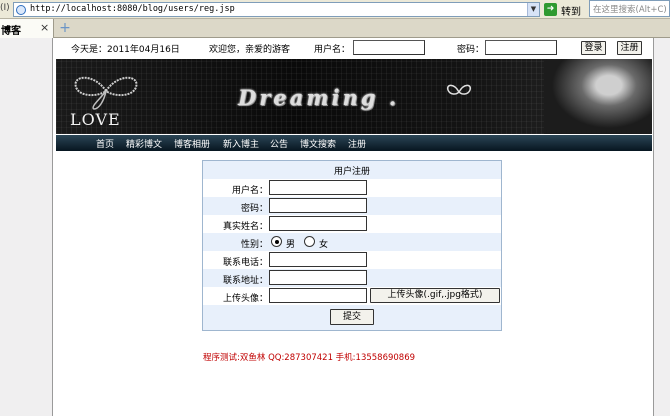 The image size is (670, 416). What do you see at coordinates (245, 299) in the screenshot?
I see `form-avatar-label: 上传头像：` at bounding box center [245, 299].